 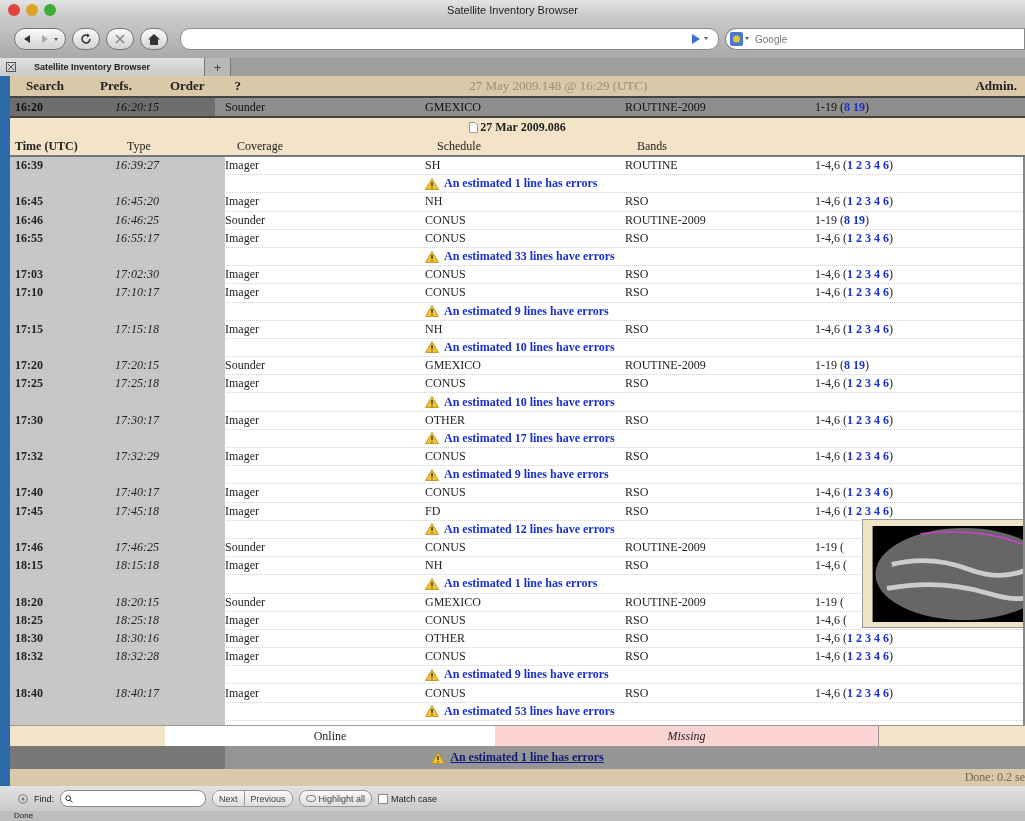 What do you see at coordinates (120, 39) in the screenshot?
I see `stop-button` at bounding box center [120, 39].